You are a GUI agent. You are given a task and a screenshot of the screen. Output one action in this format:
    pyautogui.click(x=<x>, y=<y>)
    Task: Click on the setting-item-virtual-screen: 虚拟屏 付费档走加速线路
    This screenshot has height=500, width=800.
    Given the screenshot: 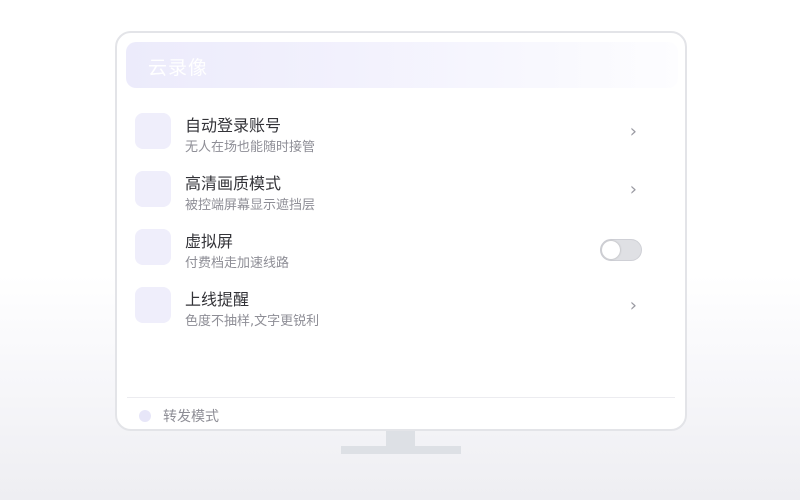 What is the action you would take?
    pyautogui.click(x=401, y=248)
    